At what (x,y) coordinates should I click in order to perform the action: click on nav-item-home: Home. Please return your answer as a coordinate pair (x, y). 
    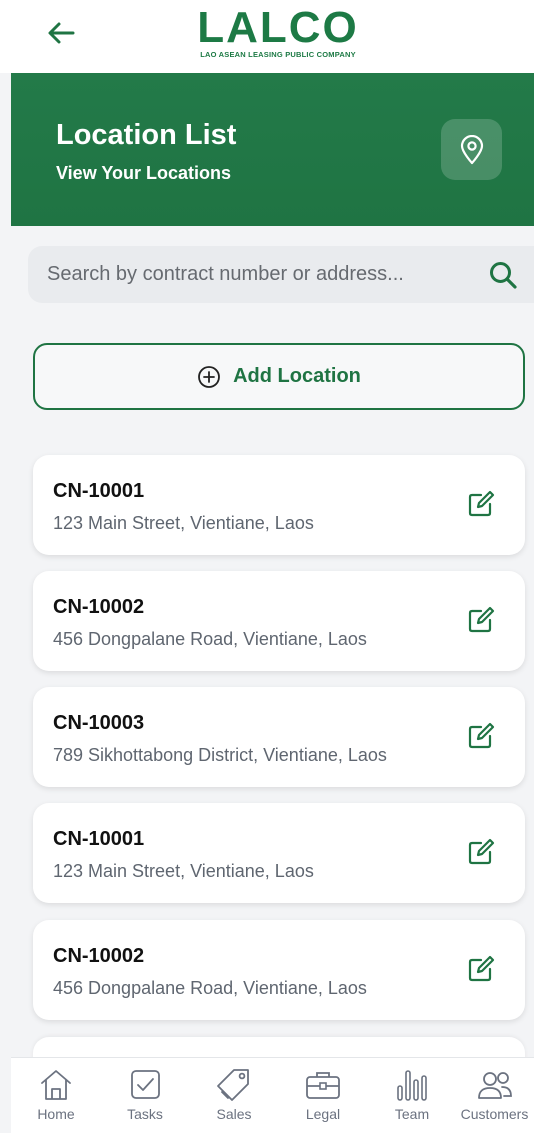
    Looking at the image, I should click on (56, 1098).